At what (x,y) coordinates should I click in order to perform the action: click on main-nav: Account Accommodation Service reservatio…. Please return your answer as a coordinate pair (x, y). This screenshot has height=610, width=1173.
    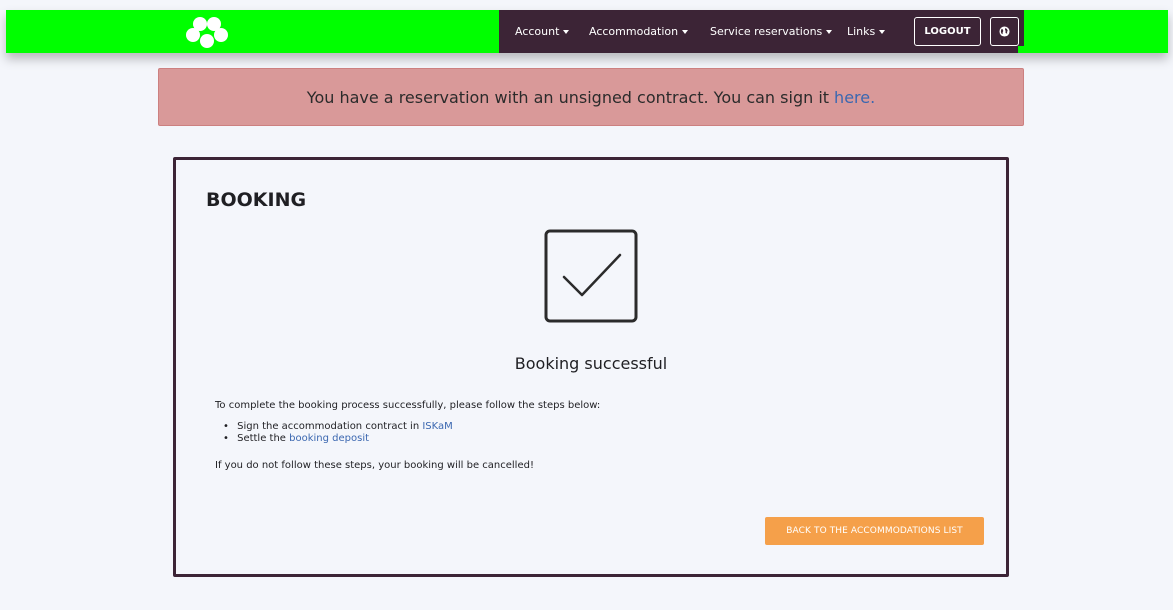
    Looking at the image, I should click on (761, 31).